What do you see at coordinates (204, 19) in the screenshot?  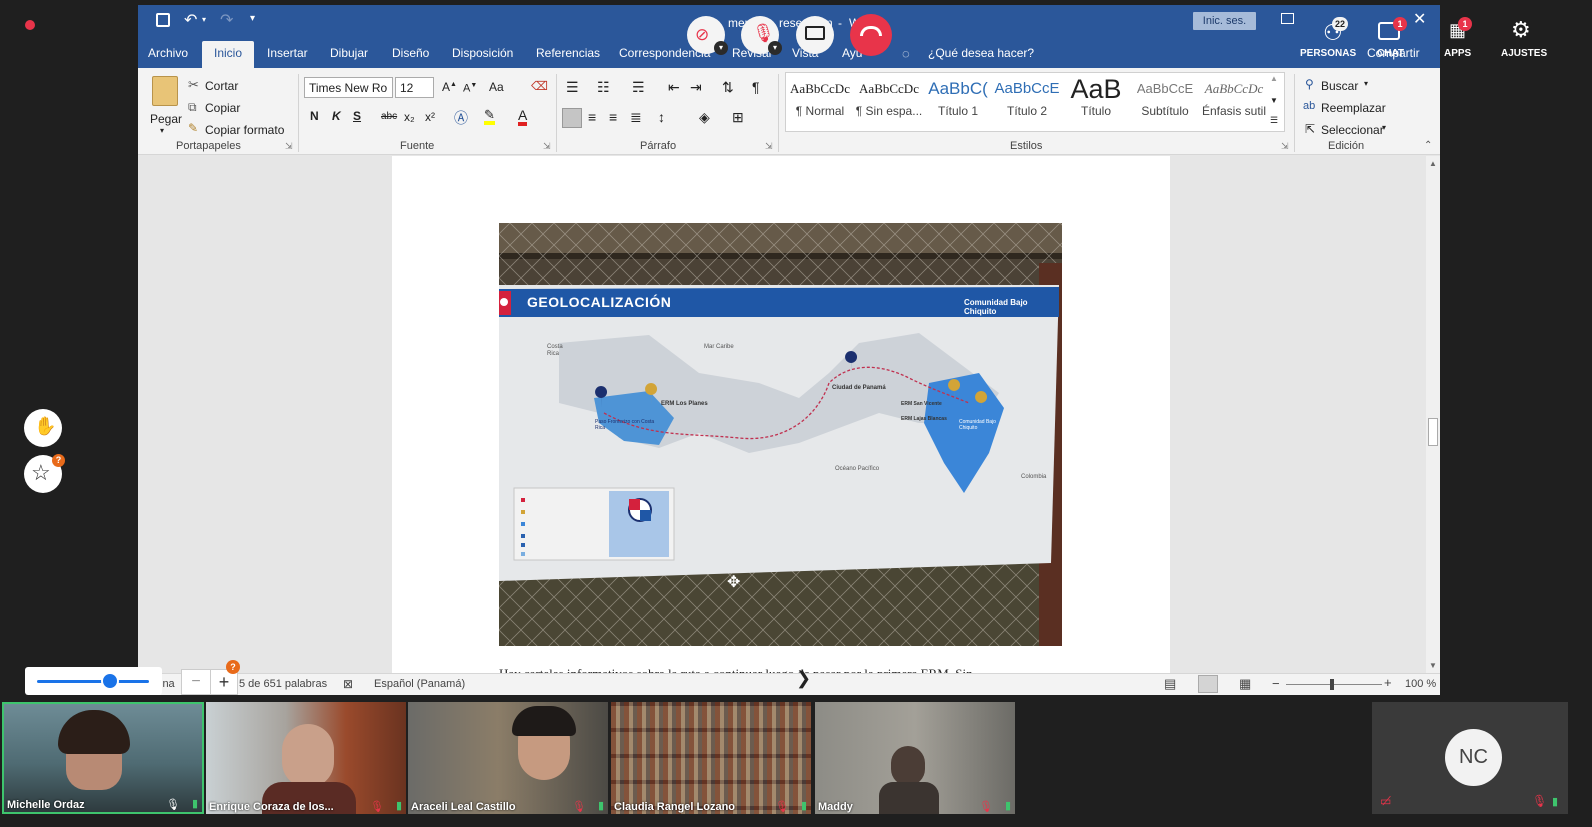 I see `undo-dropdown-icon: ▾` at bounding box center [204, 19].